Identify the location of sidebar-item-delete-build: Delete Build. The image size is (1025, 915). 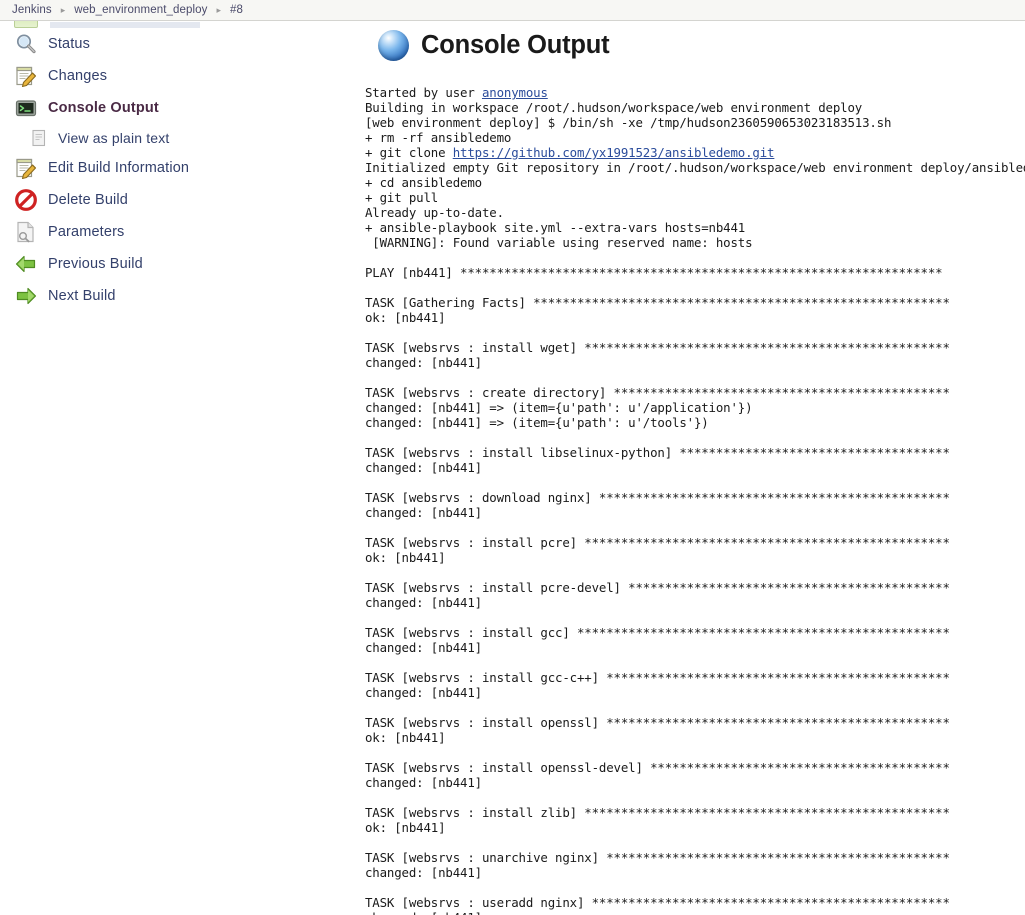
(180, 200).